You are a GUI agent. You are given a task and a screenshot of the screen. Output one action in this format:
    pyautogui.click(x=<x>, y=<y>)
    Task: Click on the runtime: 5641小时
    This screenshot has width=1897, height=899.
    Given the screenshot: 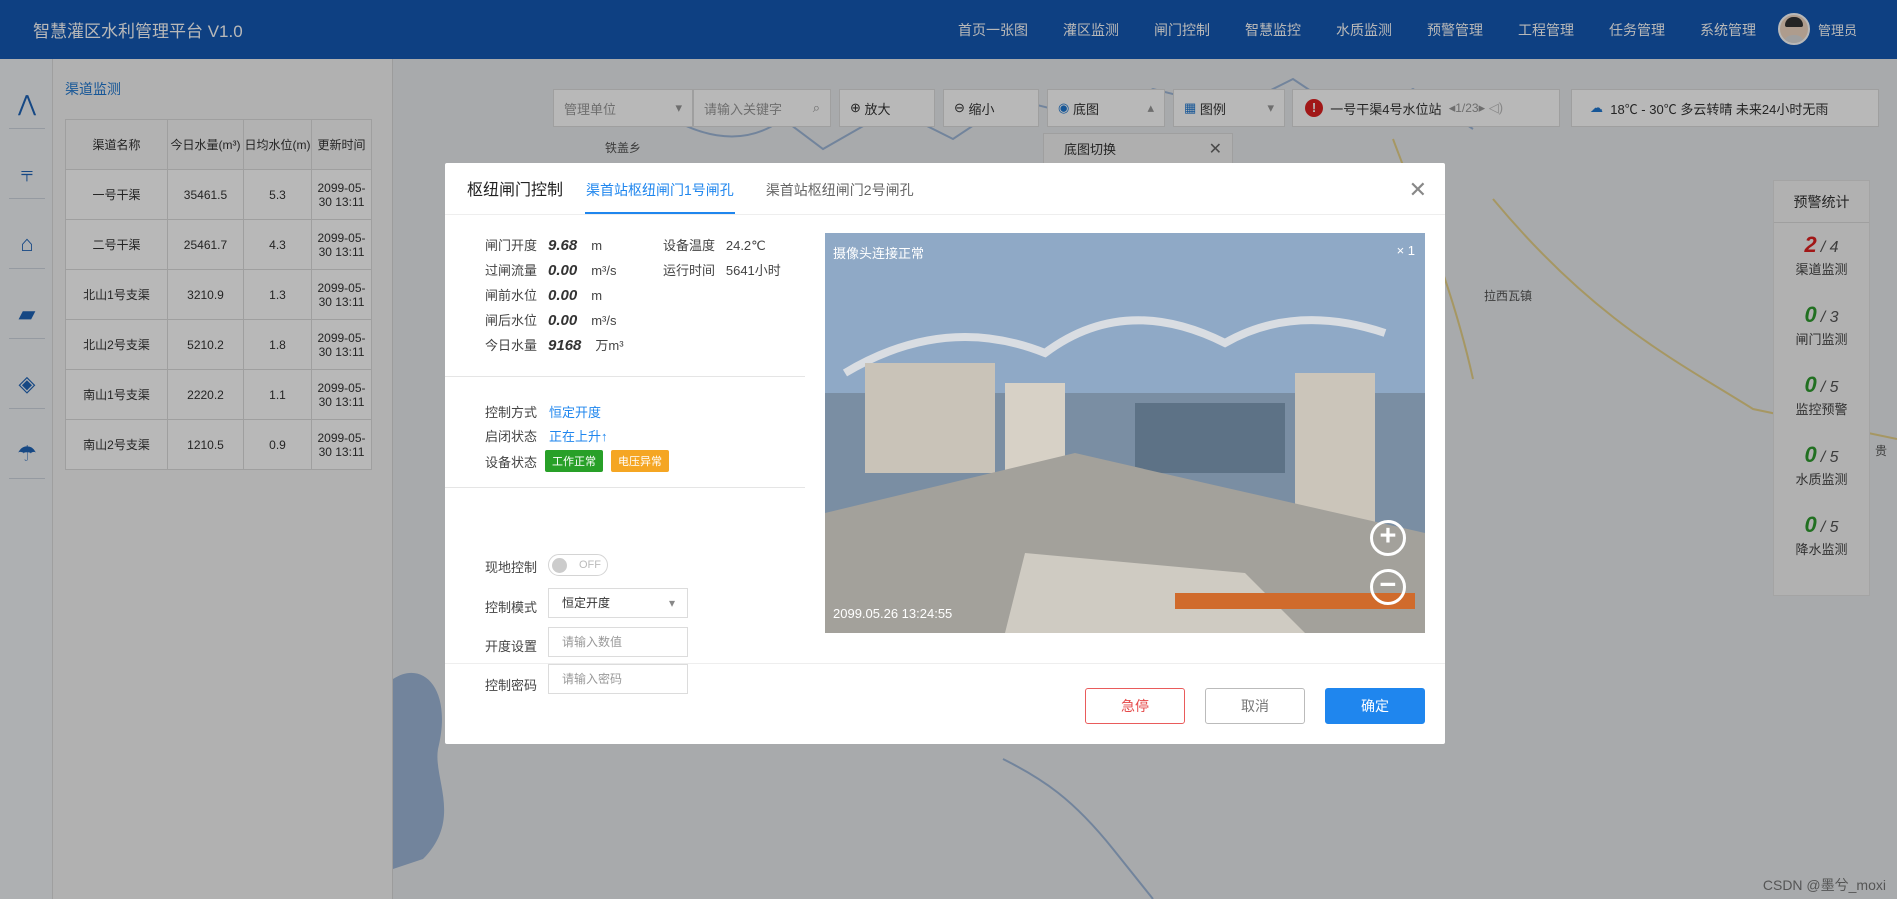 What is the action you would take?
    pyautogui.click(x=753, y=270)
    